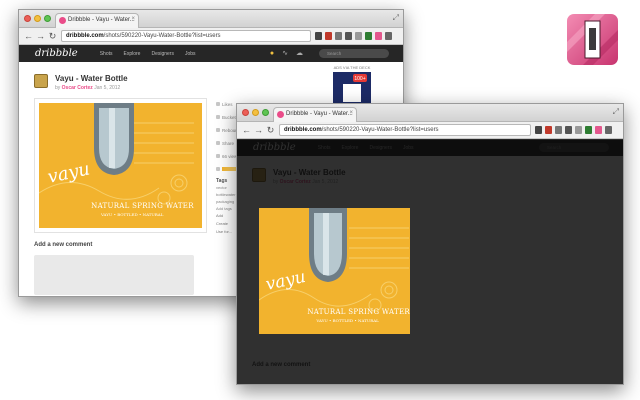 The height and width of the screenshot is (400, 640). I want to click on ad-label: ADS VIA THE DECK, so click(352, 67).